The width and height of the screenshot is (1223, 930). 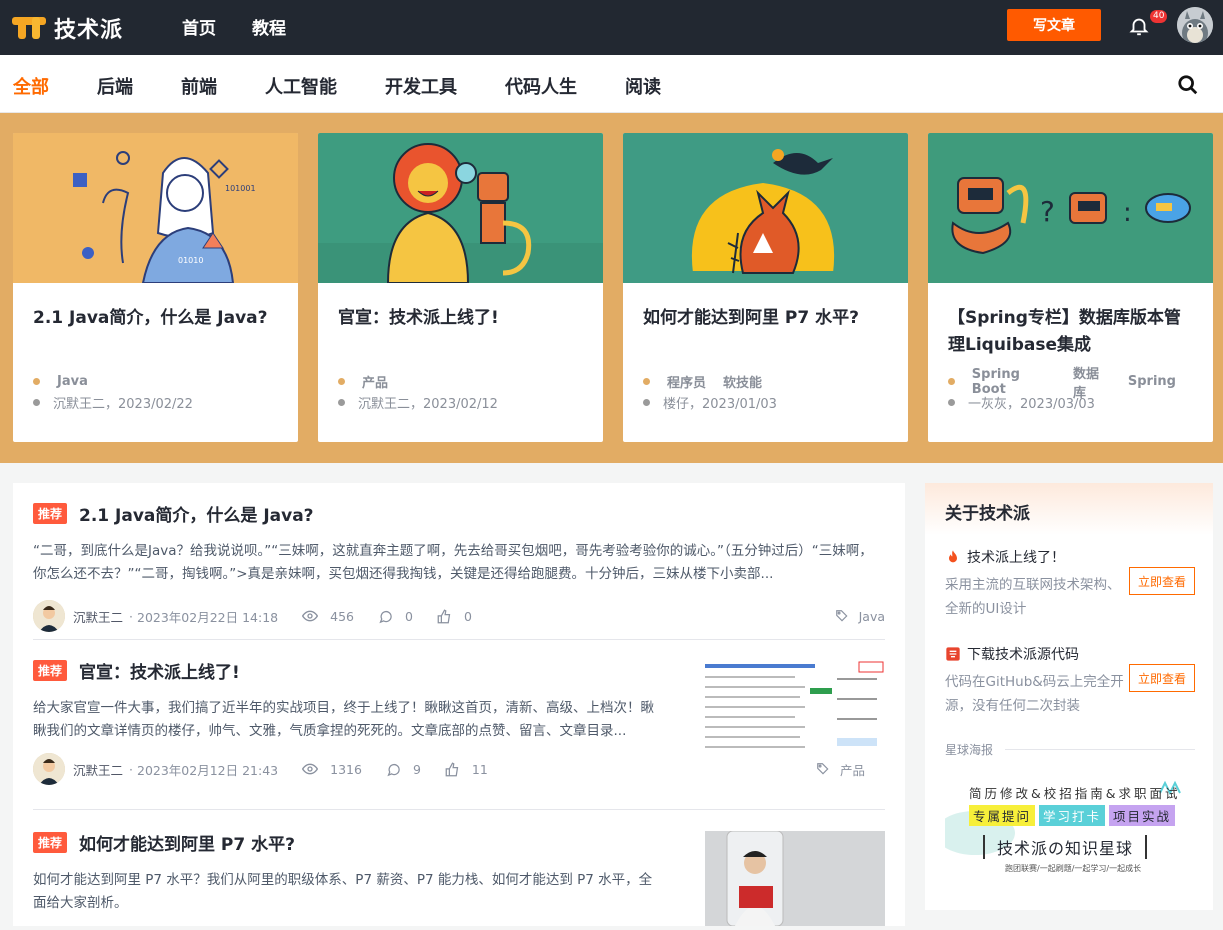 I want to click on card-tag: 软技能, so click(x=742, y=381).